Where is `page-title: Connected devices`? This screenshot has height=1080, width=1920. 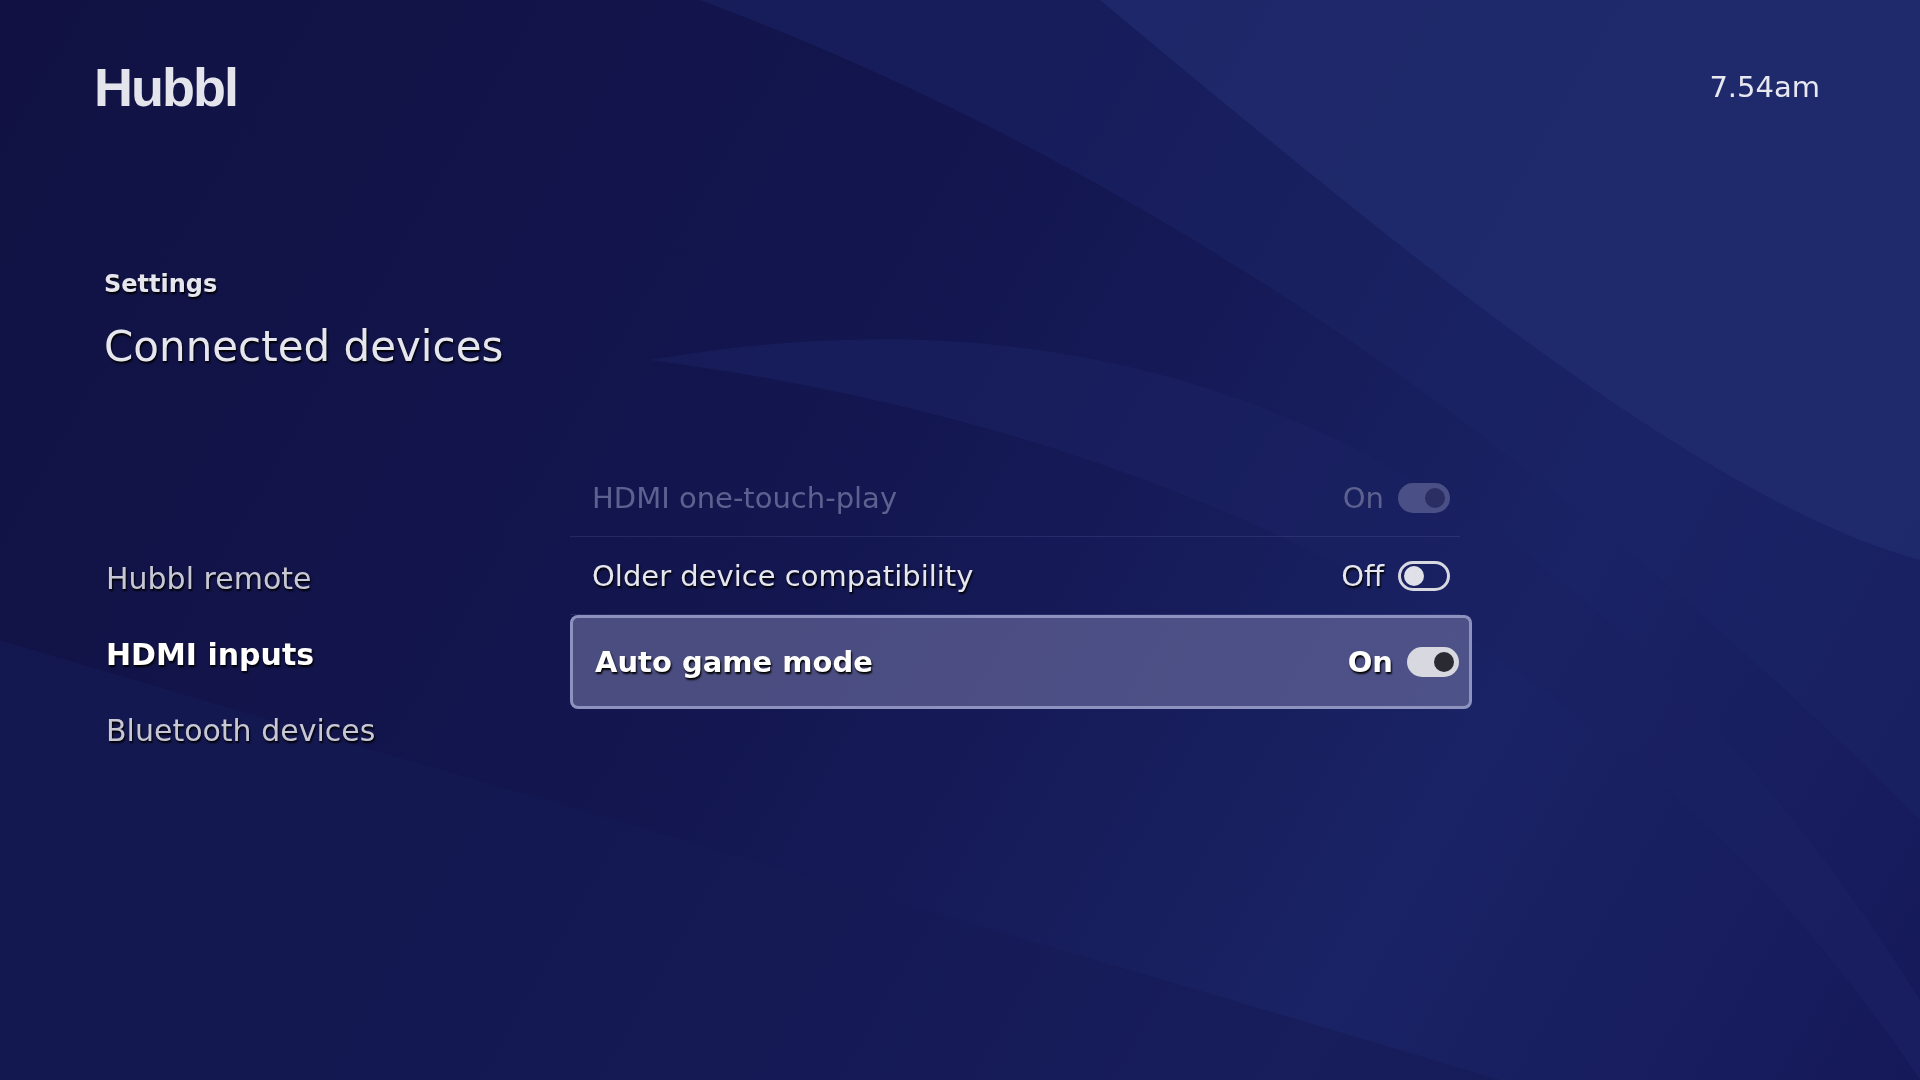
page-title: Connected devices is located at coordinates (304, 346).